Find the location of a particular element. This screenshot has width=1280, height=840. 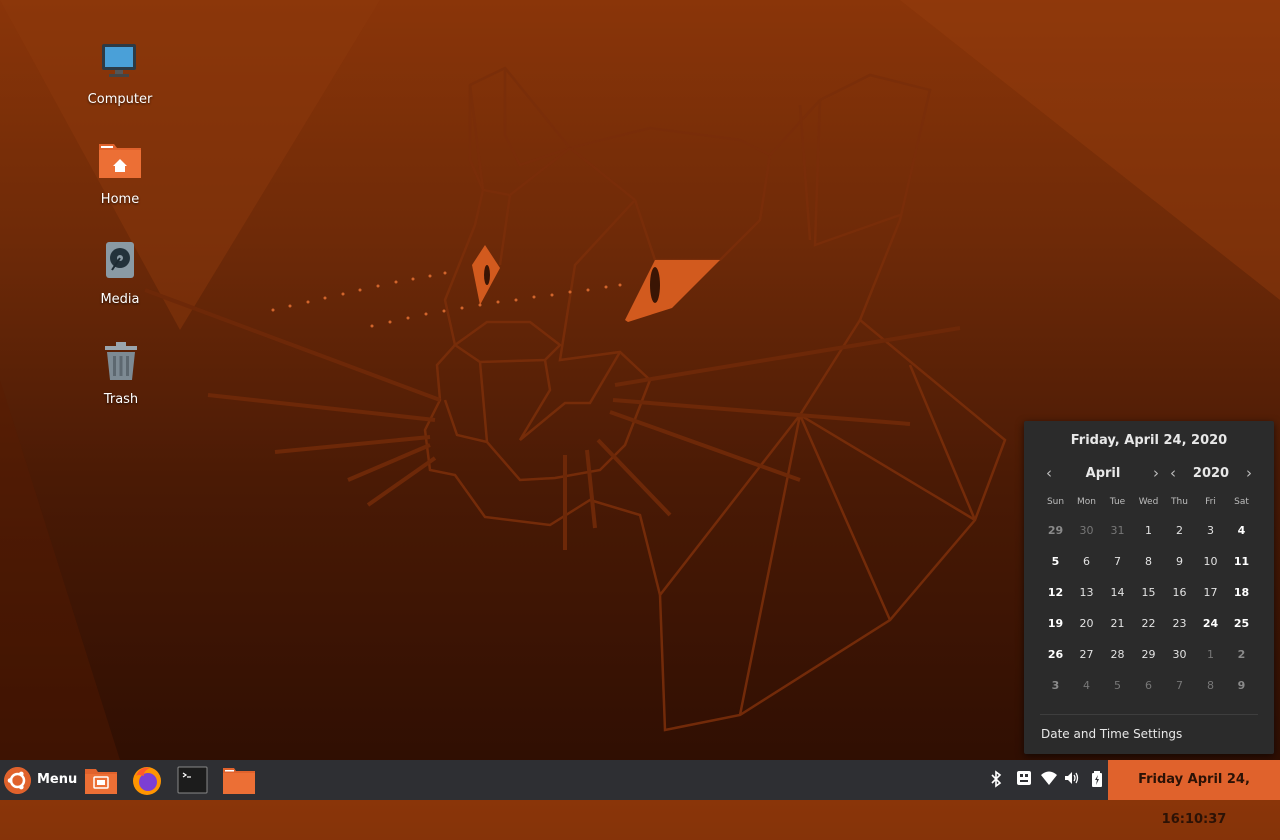

desktop-icon-computer: Computer is located at coordinates (120, 73).